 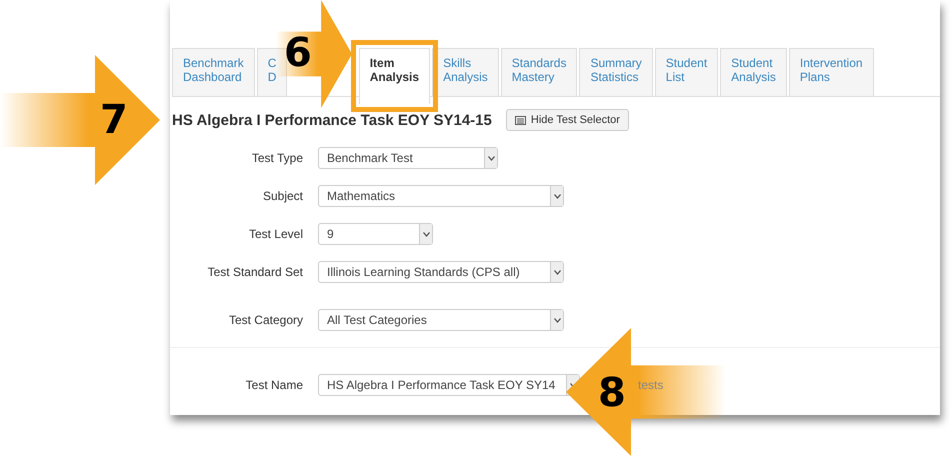 I want to click on dropdown-field: Mathematics, so click(x=441, y=196).